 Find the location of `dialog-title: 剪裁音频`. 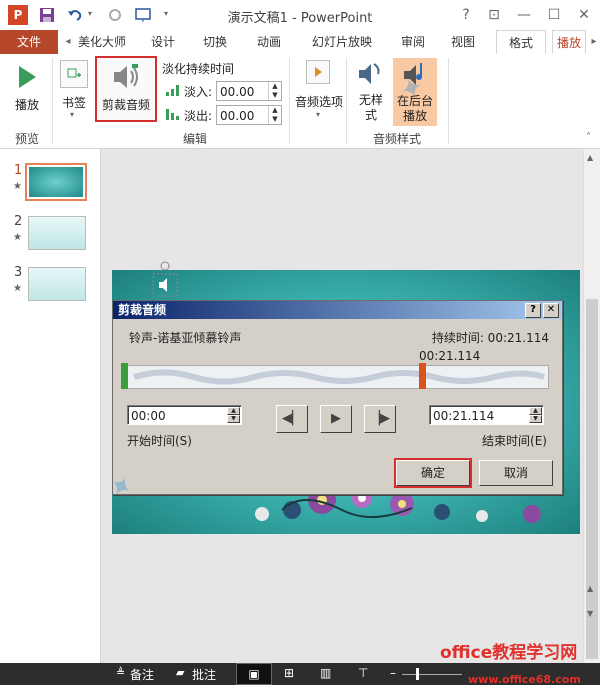

dialog-title: 剪裁音频 is located at coordinates (142, 310).